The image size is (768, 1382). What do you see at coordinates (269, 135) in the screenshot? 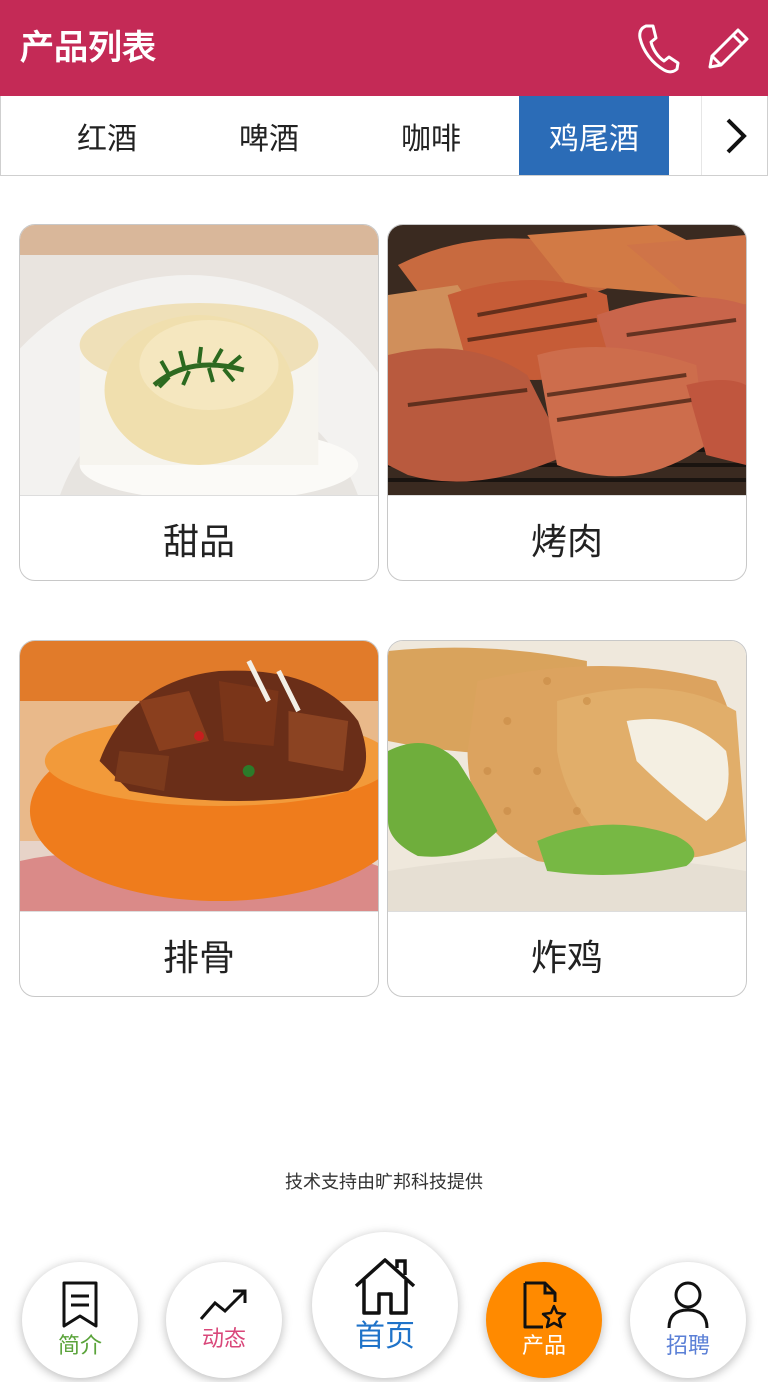
I see `tab-beer: 啤酒` at bounding box center [269, 135].